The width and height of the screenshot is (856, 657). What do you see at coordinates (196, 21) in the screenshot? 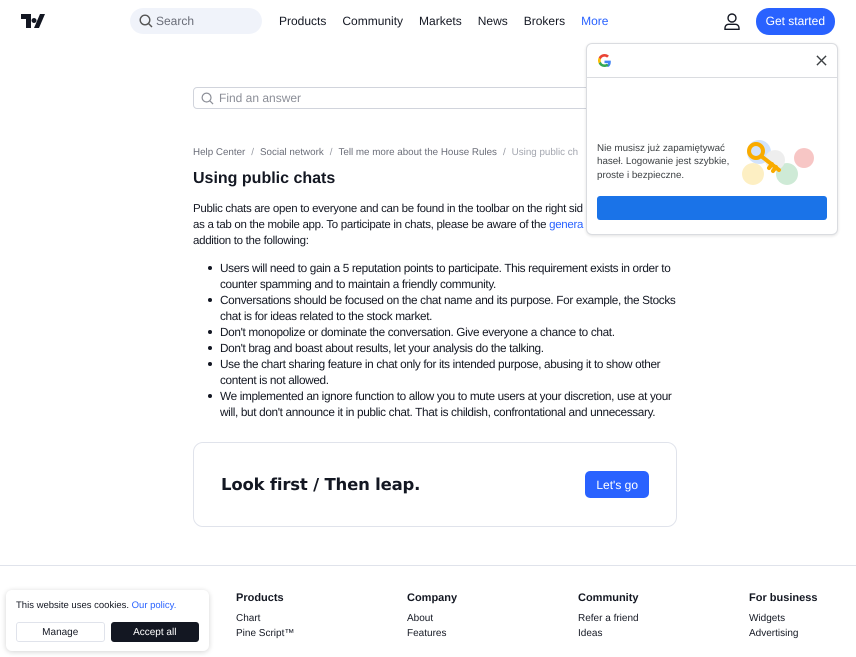
I see `search-field: Search` at bounding box center [196, 21].